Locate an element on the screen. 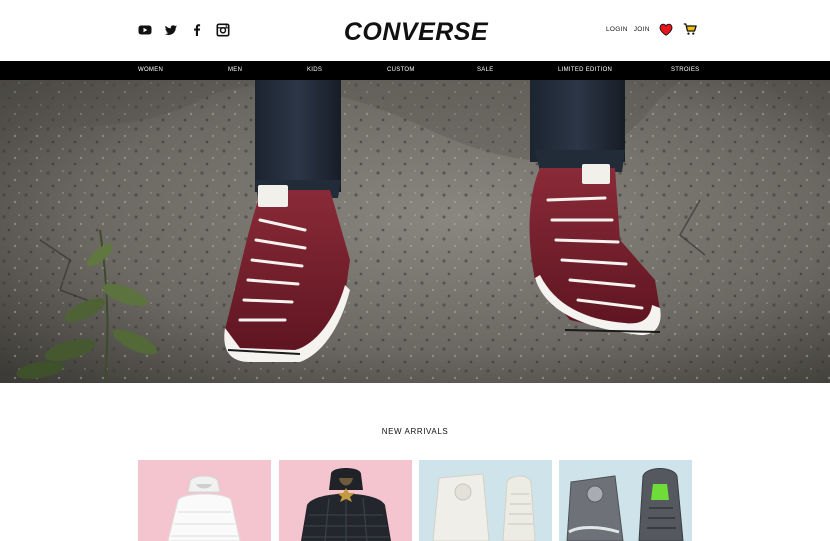 The width and height of the screenshot is (830, 541). youtube-icon is located at coordinates (145, 30).